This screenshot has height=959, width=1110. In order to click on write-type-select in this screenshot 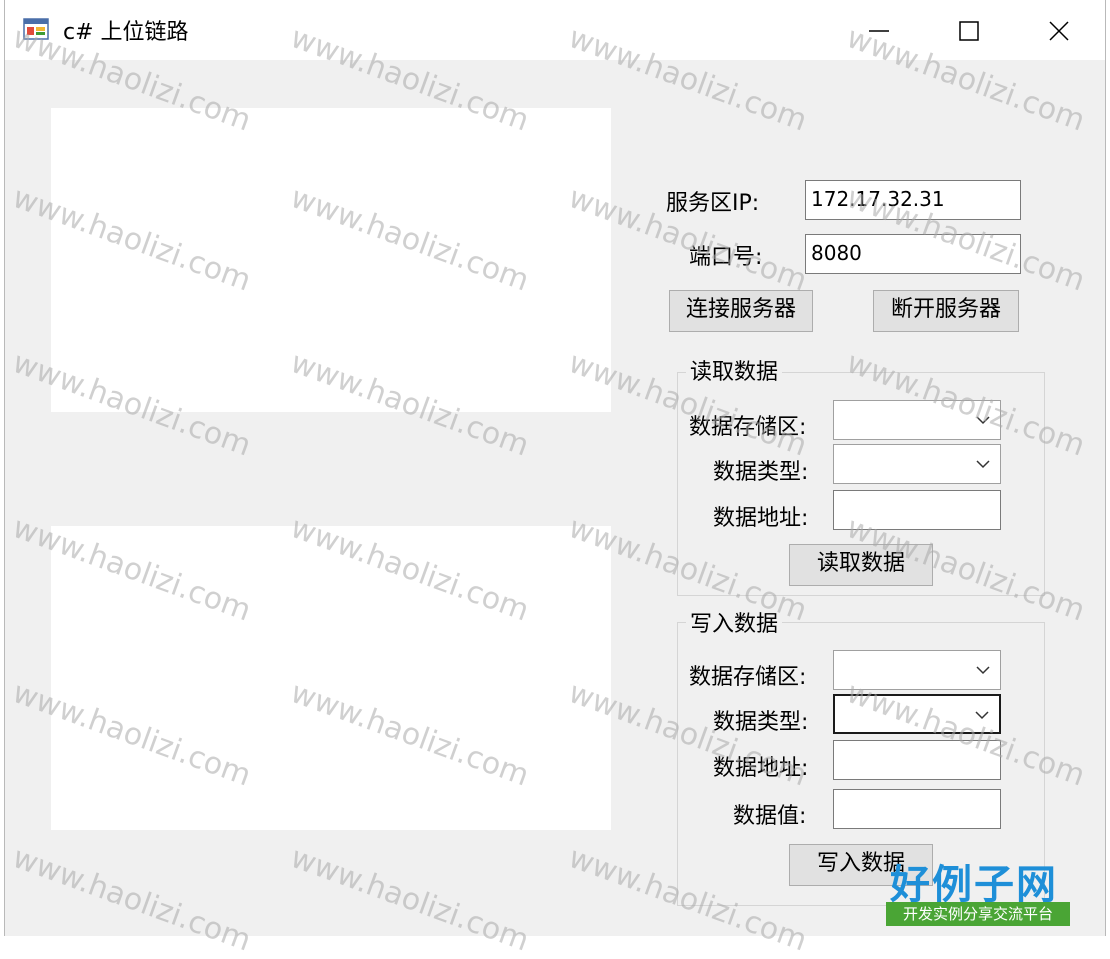, I will do `click(917, 714)`.